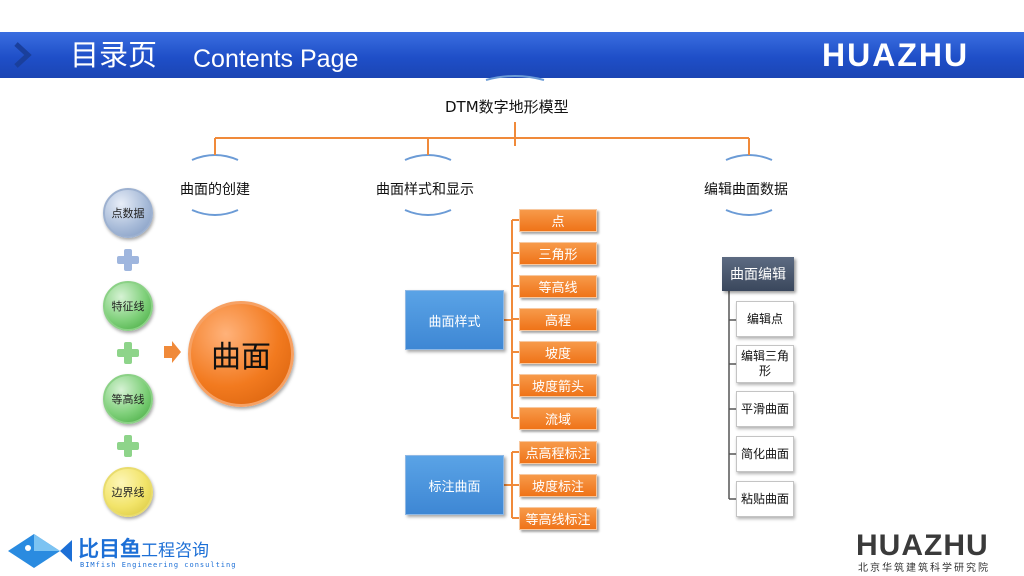 The width and height of the screenshot is (1024, 576). I want to click on surface-style-box: 曲面样式, so click(454, 320).